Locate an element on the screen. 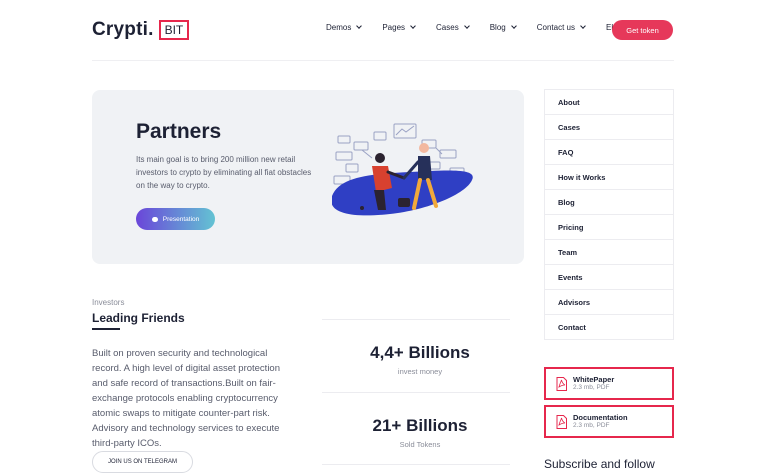 The height and width of the screenshot is (473, 784). sidebar-item-about: About is located at coordinates (609, 102).